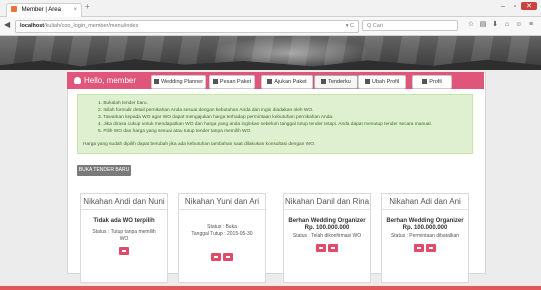 This screenshot has width=541, height=290. I want to click on edit-icon, so click(367, 81).